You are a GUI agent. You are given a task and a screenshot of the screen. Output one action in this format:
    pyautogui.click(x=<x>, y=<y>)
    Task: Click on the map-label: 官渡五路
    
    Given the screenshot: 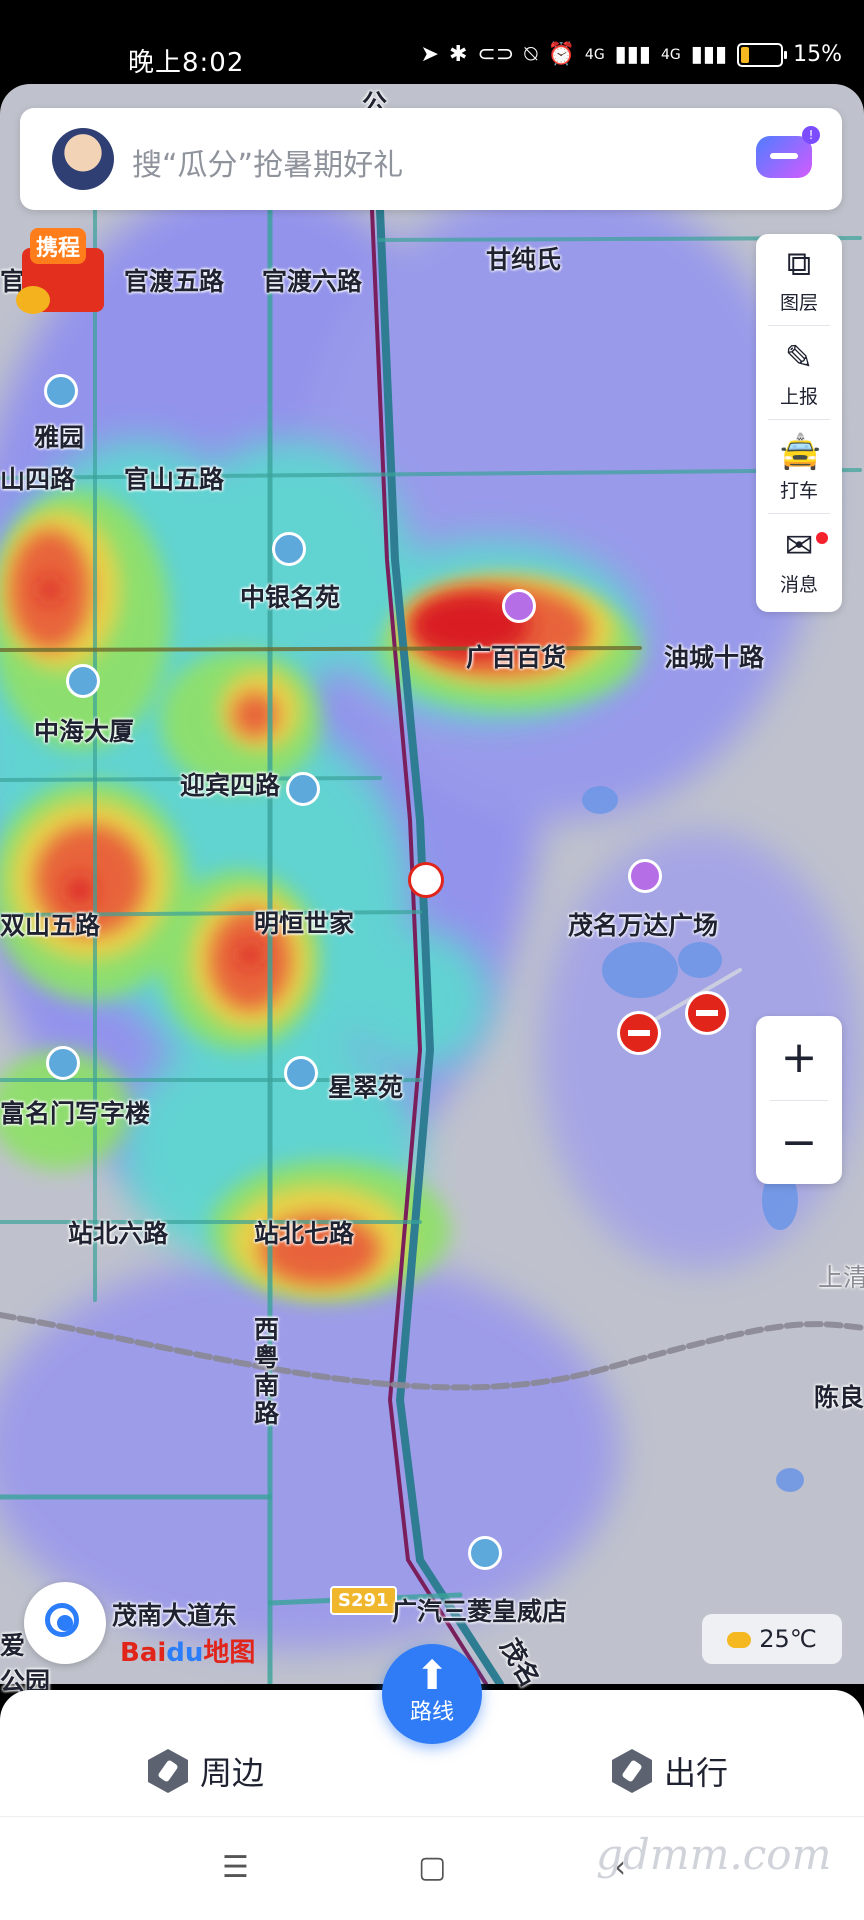 What is the action you would take?
    pyautogui.click(x=174, y=281)
    